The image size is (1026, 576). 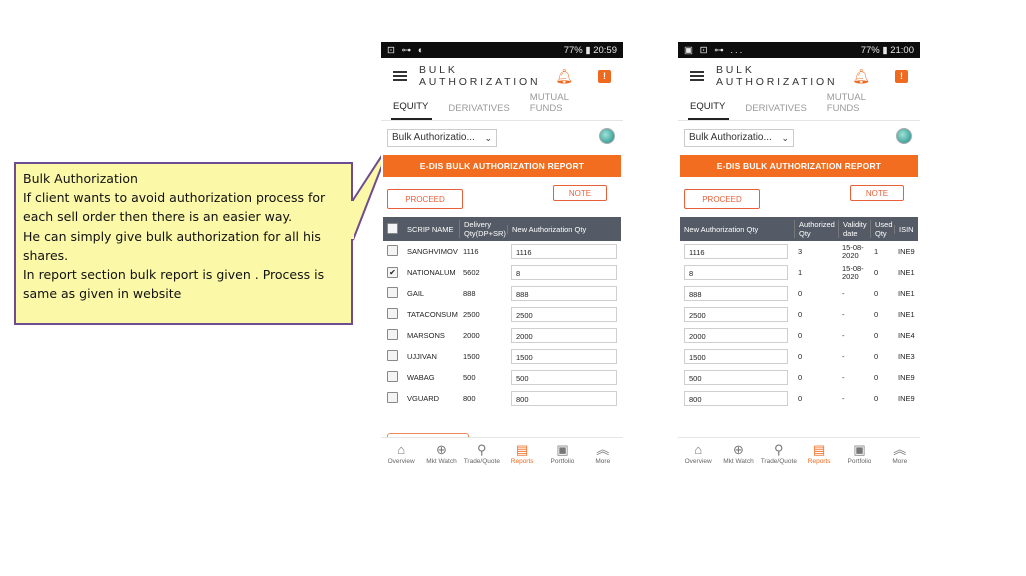 I want to click on delivery-qty: 500, so click(x=469, y=377).